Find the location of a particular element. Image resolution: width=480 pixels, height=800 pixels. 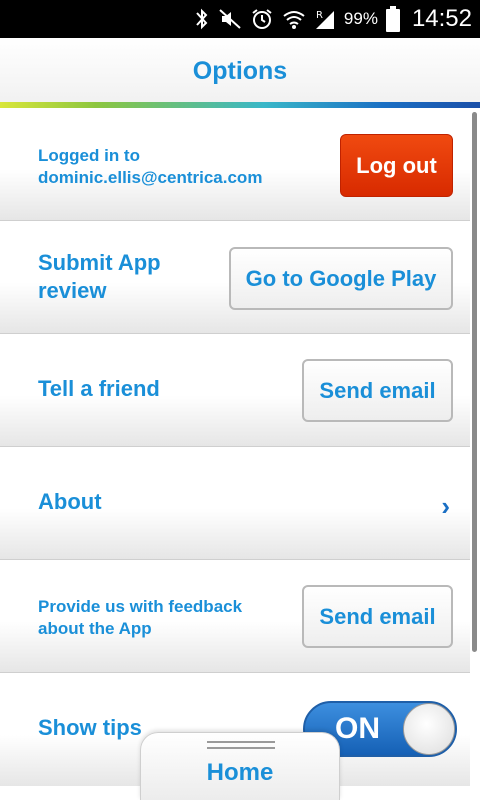

logged-in-label: Logged in to is located at coordinates (89, 155).